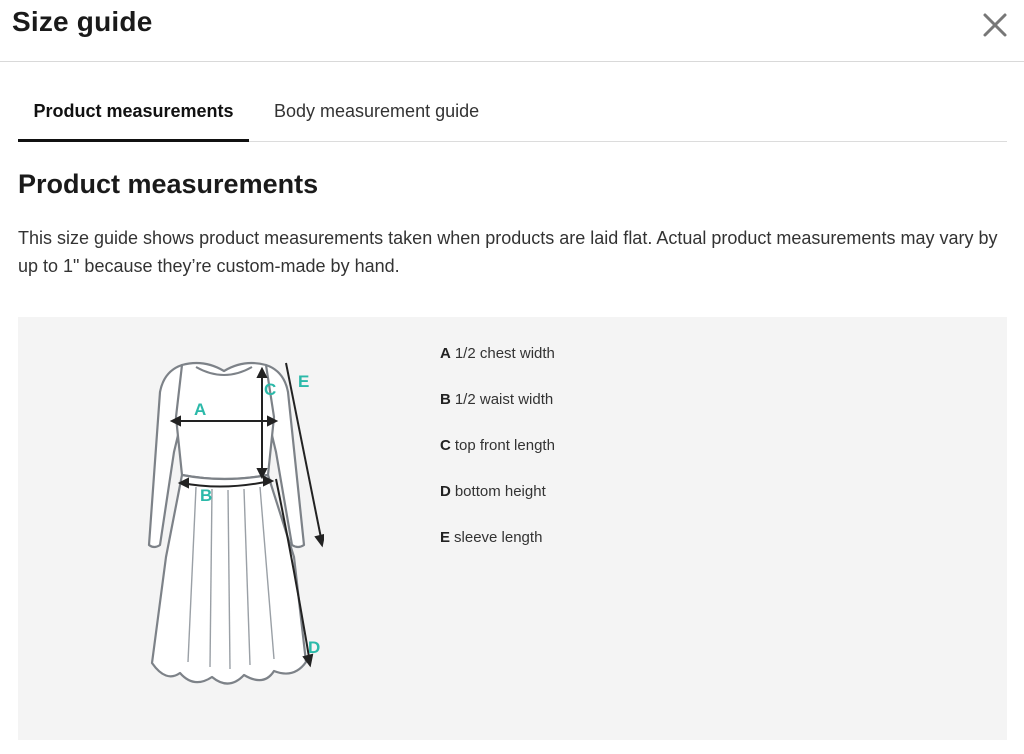  What do you see at coordinates (303, 381) in the screenshot?
I see `letter-e: E` at bounding box center [303, 381].